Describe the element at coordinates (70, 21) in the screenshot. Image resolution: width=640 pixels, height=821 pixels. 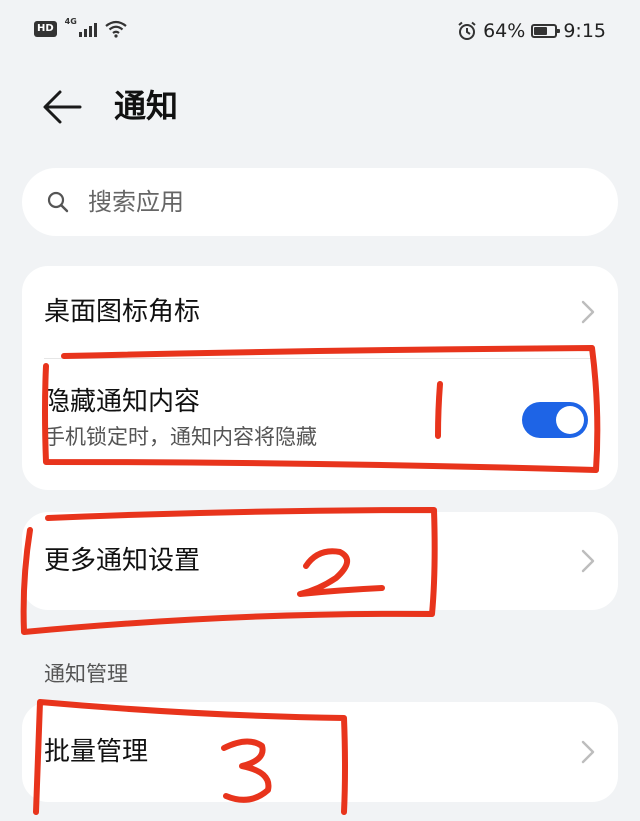
I see `network-type: 4G` at that location.